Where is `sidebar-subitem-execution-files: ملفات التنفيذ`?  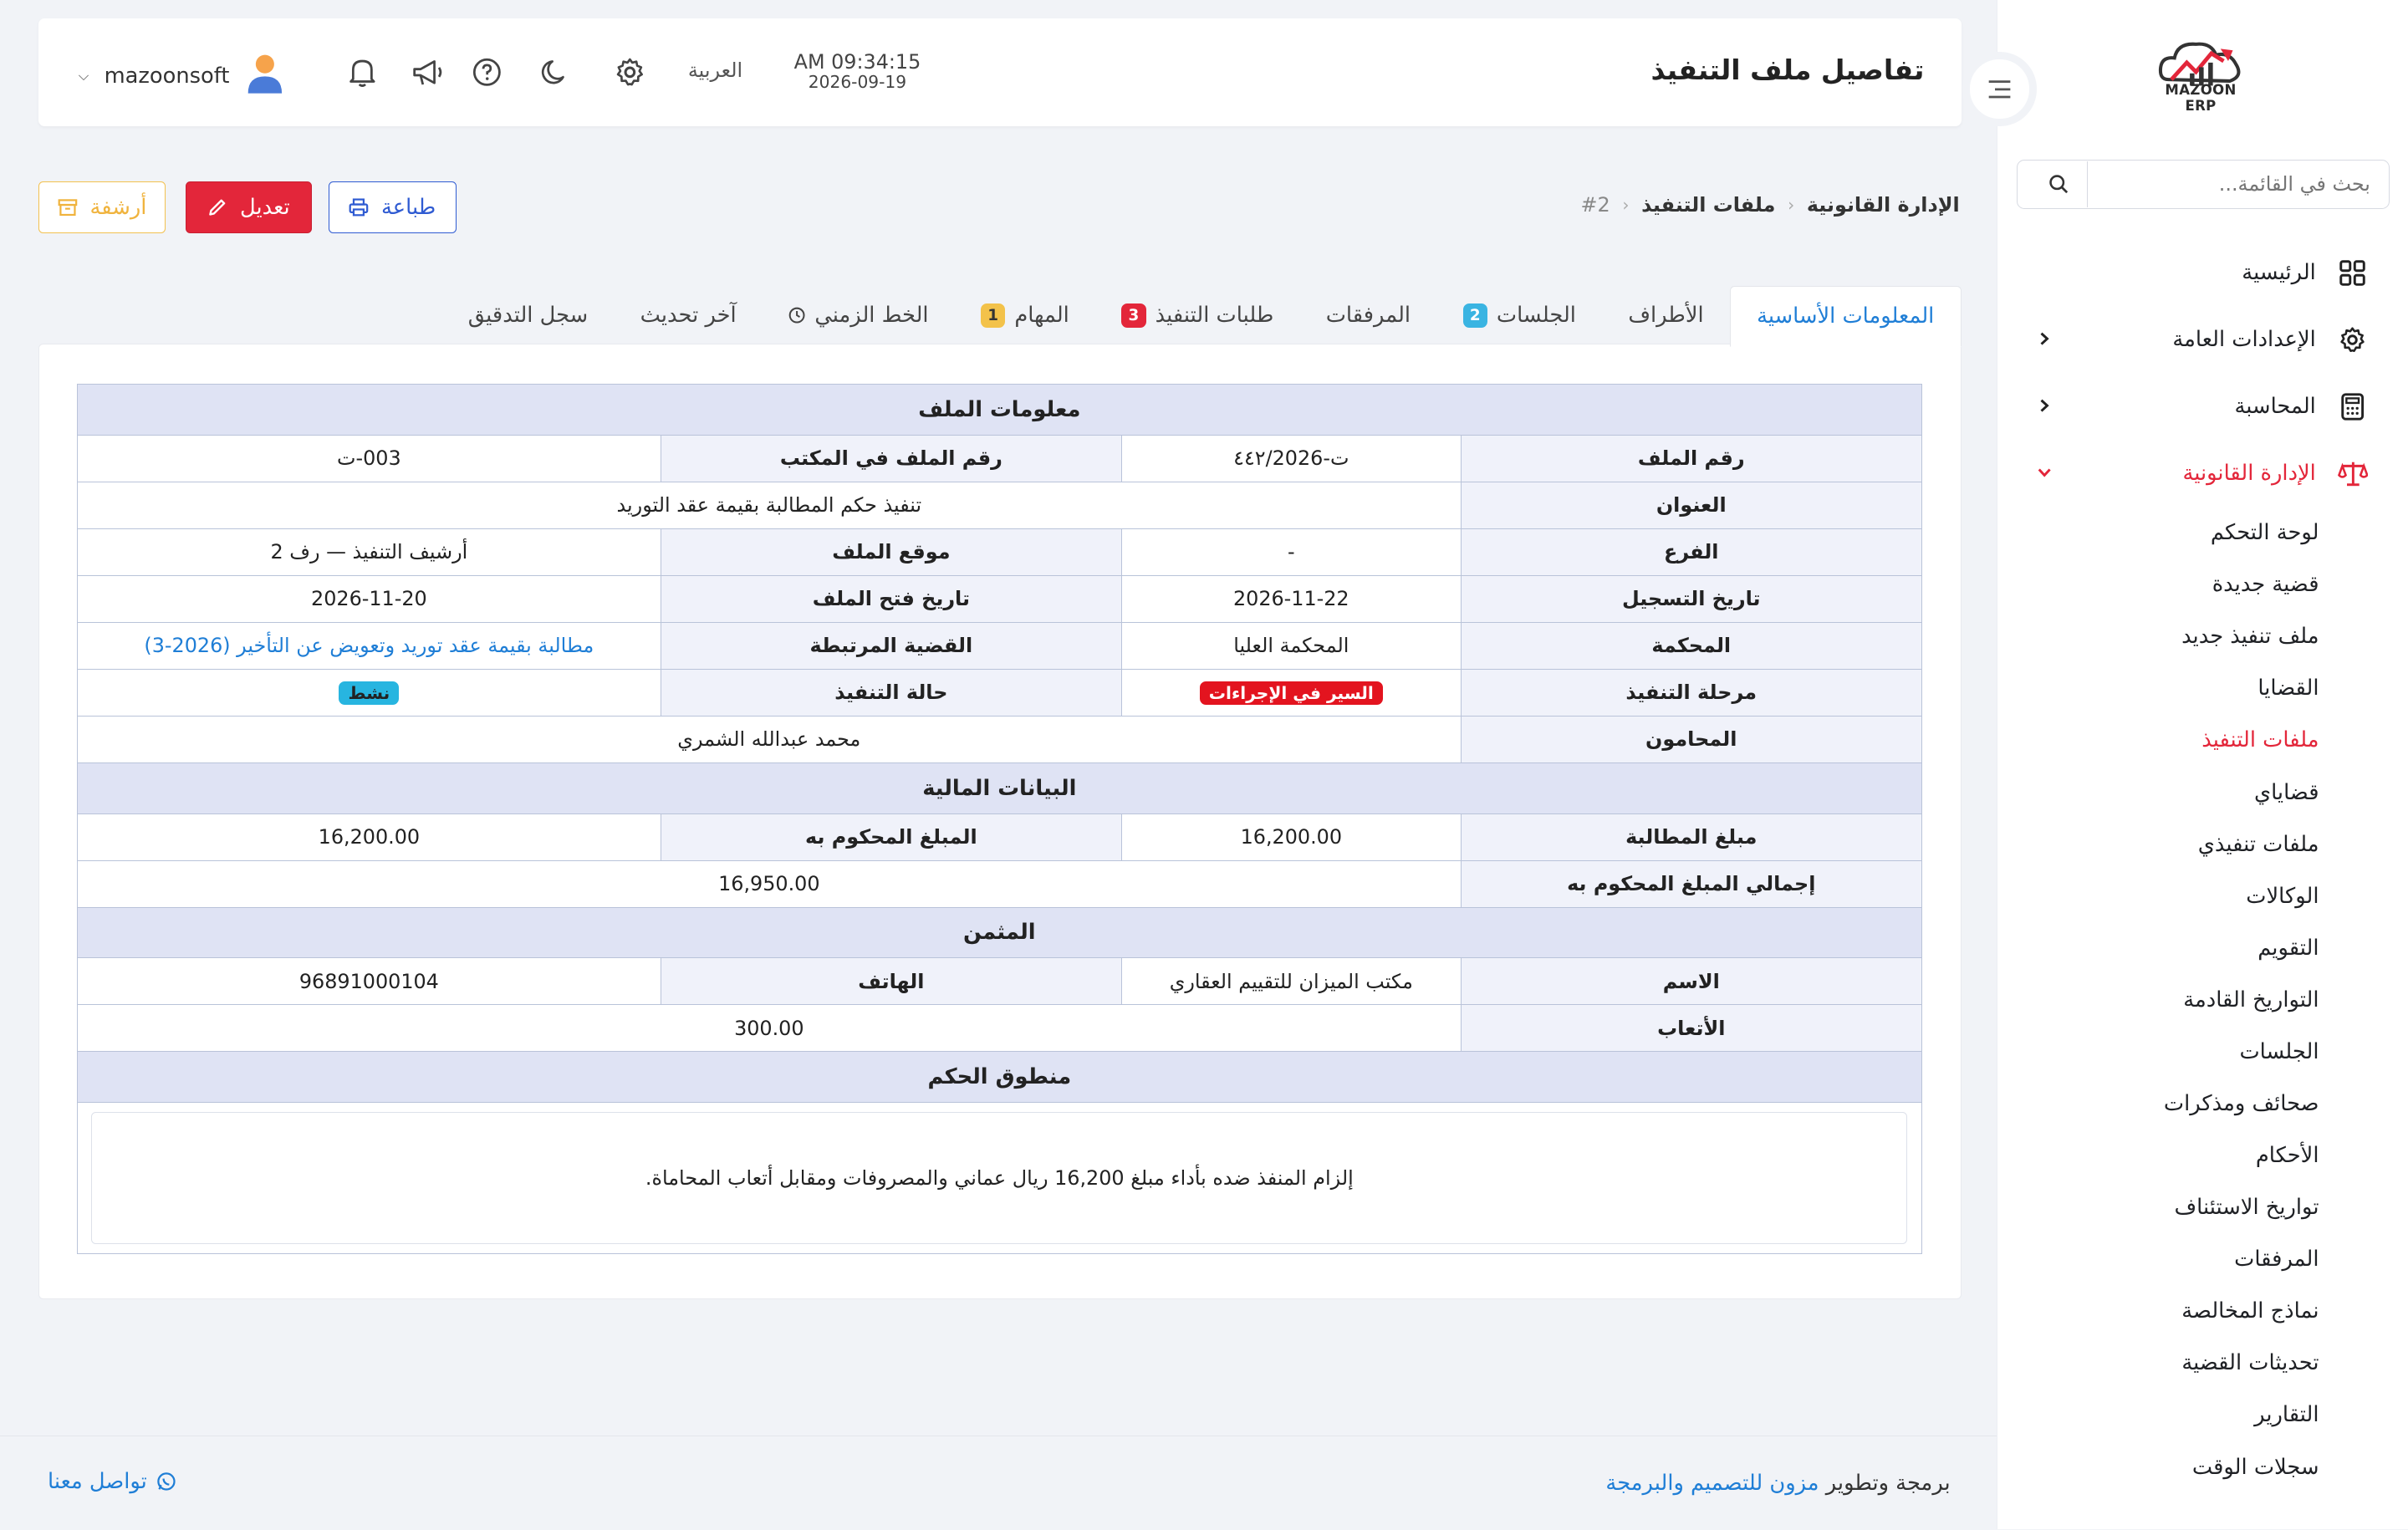 sidebar-subitem-execution-files: ملفات التنفيذ is located at coordinates (2158, 740).